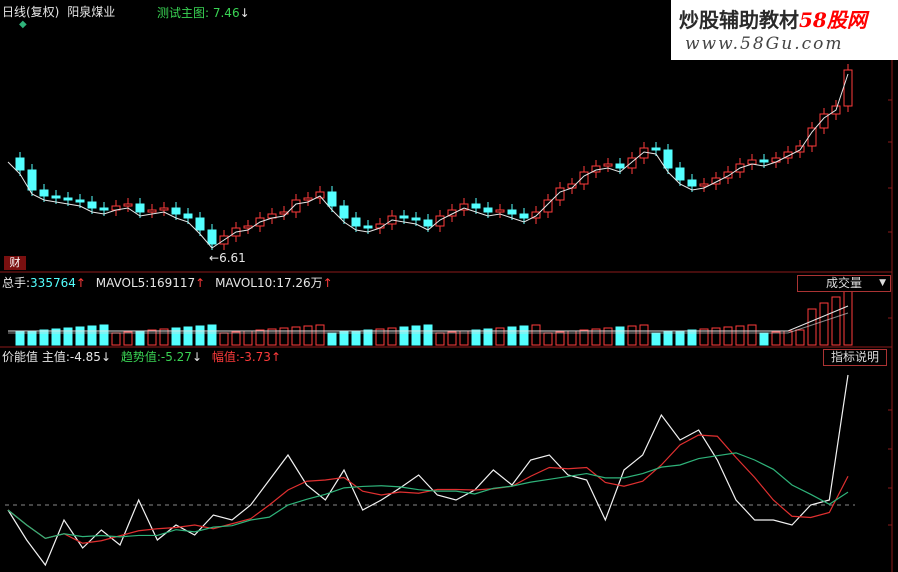 The height and width of the screenshot is (572, 898). What do you see at coordinates (882, 283) in the screenshot?
I see `chevron-down-icon: ▼` at bounding box center [882, 283].